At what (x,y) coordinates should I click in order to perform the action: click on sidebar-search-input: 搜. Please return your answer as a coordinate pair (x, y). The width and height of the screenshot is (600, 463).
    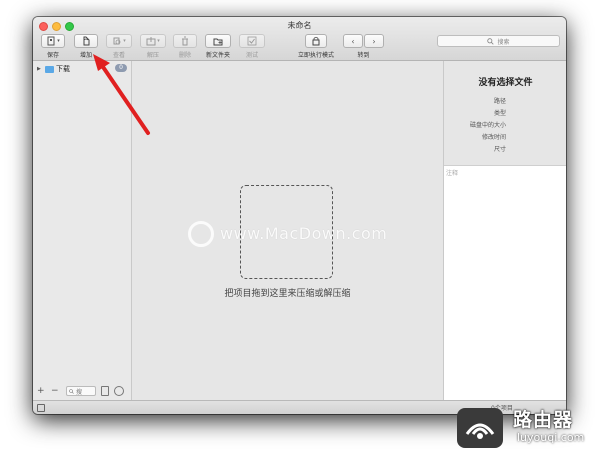
    Looking at the image, I should click on (81, 391).